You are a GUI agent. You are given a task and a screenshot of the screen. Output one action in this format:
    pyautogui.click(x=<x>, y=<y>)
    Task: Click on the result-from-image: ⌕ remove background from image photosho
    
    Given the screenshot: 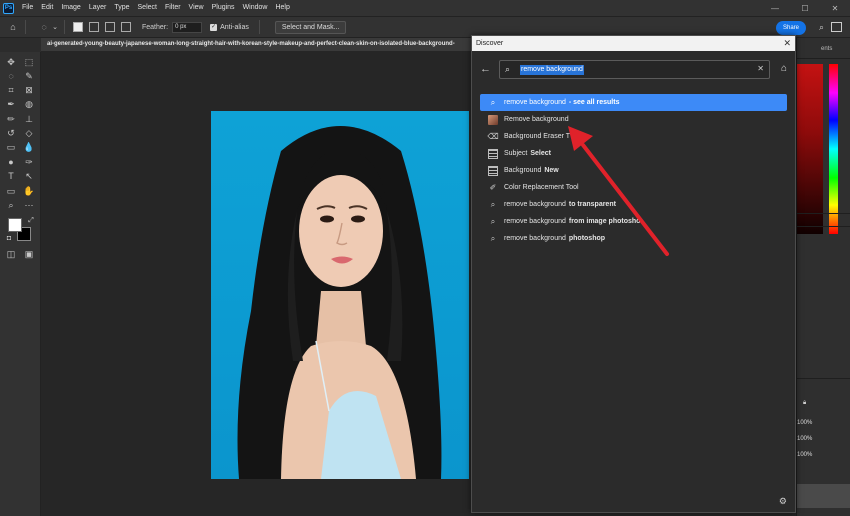 What is the action you would take?
    pyautogui.click(x=633, y=221)
    